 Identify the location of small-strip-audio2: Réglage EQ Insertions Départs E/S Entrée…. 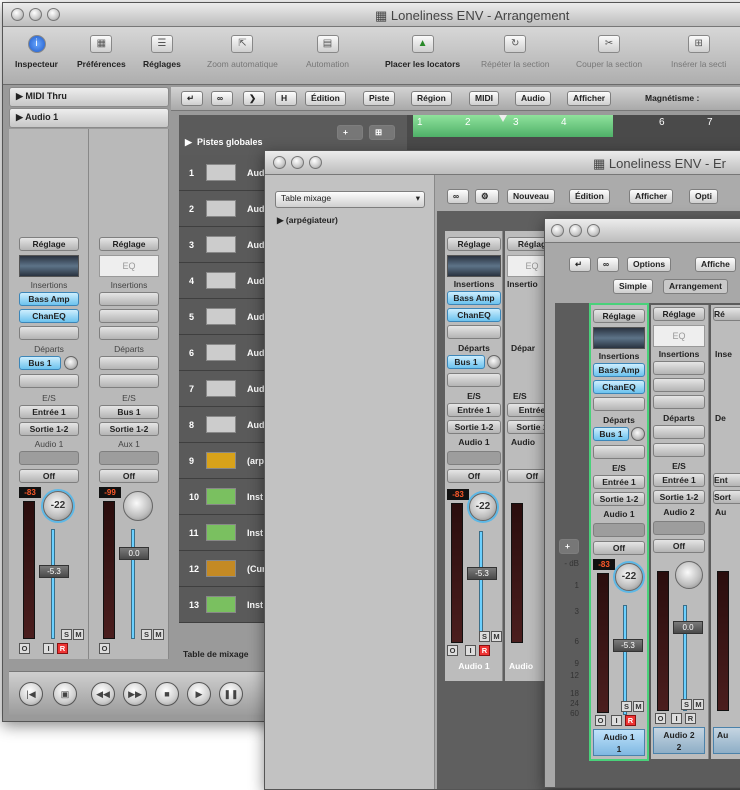
(680, 532).